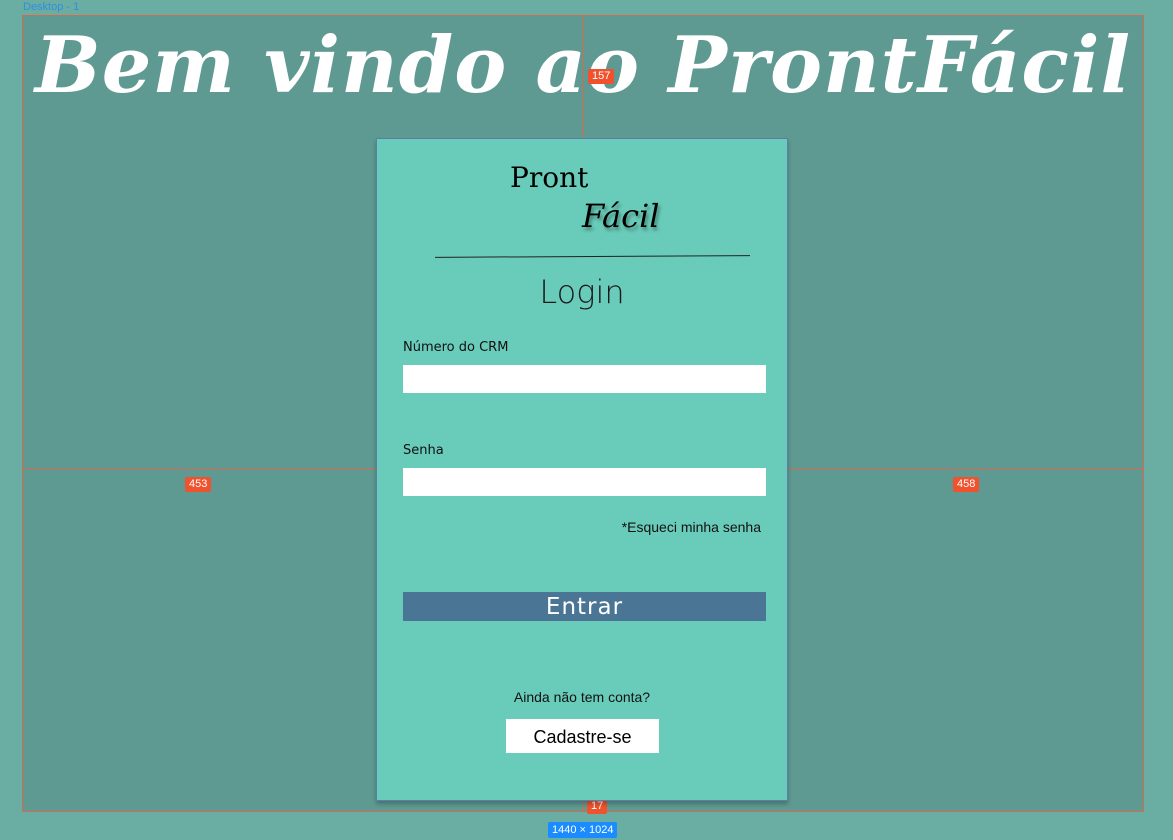  Describe the element at coordinates (549, 177) in the screenshot. I see `logo-pront: Pront` at that location.